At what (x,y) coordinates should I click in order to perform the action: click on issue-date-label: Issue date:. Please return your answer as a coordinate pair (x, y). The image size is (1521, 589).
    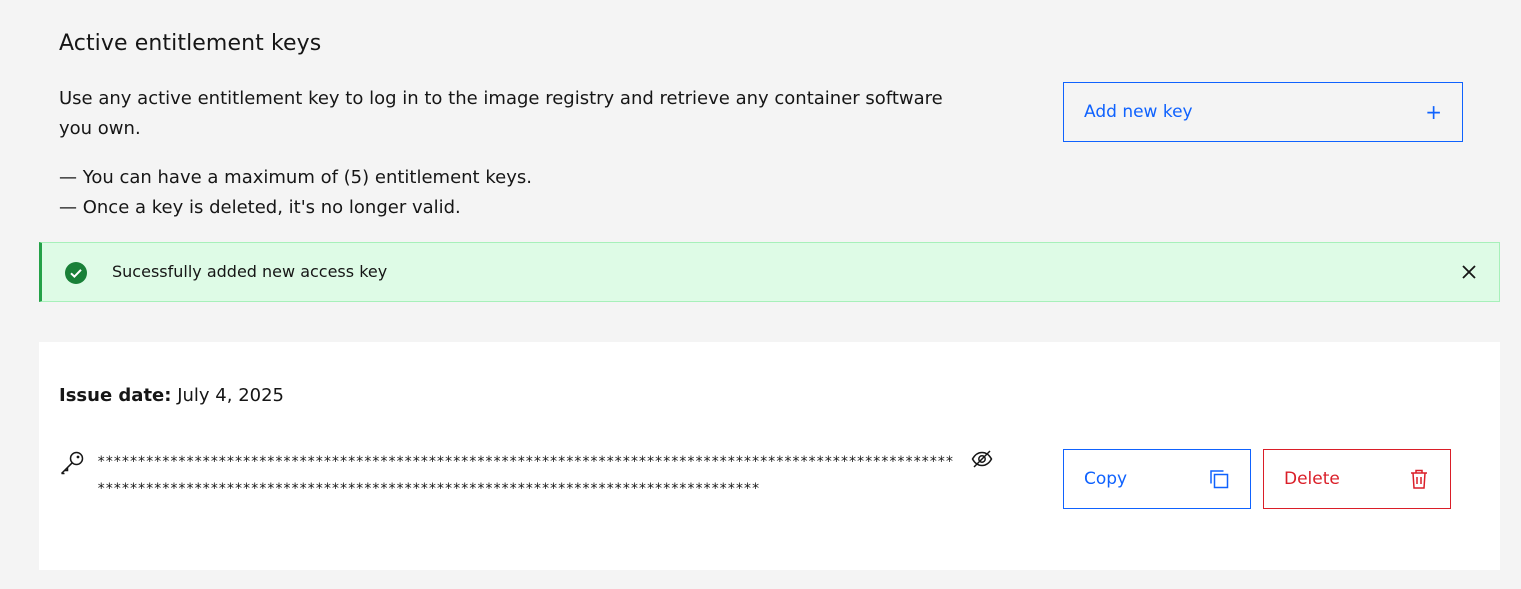
    Looking at the image, I should click on (115, 395).